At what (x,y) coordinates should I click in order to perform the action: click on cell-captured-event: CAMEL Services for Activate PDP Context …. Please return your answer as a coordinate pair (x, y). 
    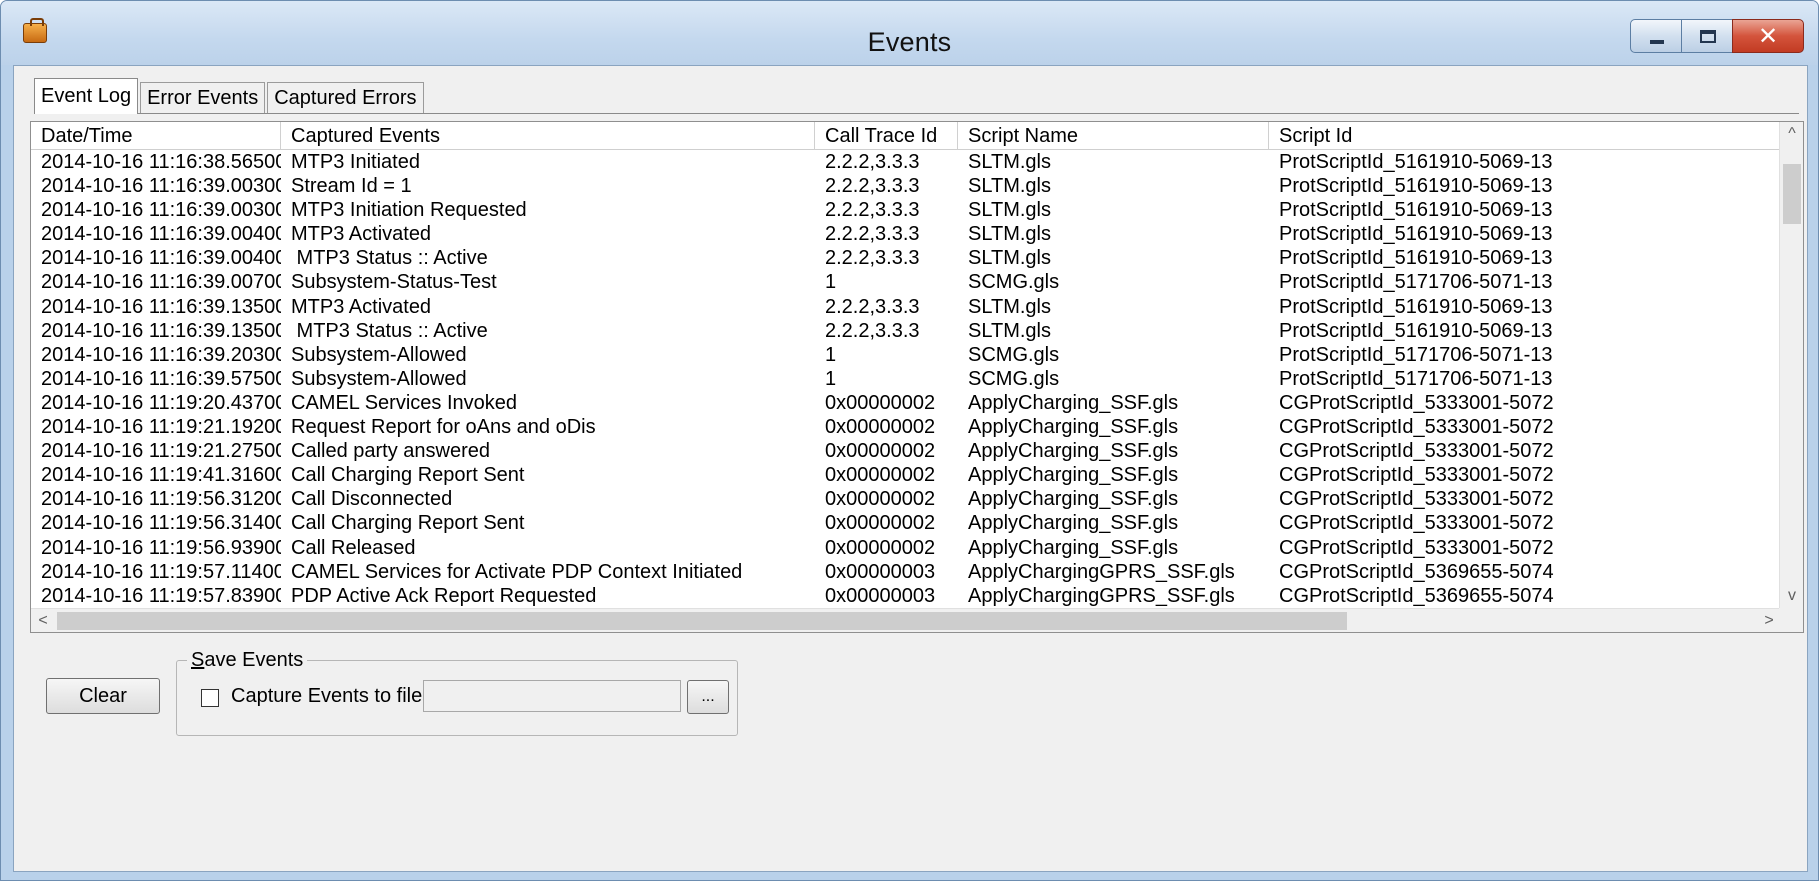
    Looking at the image, I should click on (517, 571).